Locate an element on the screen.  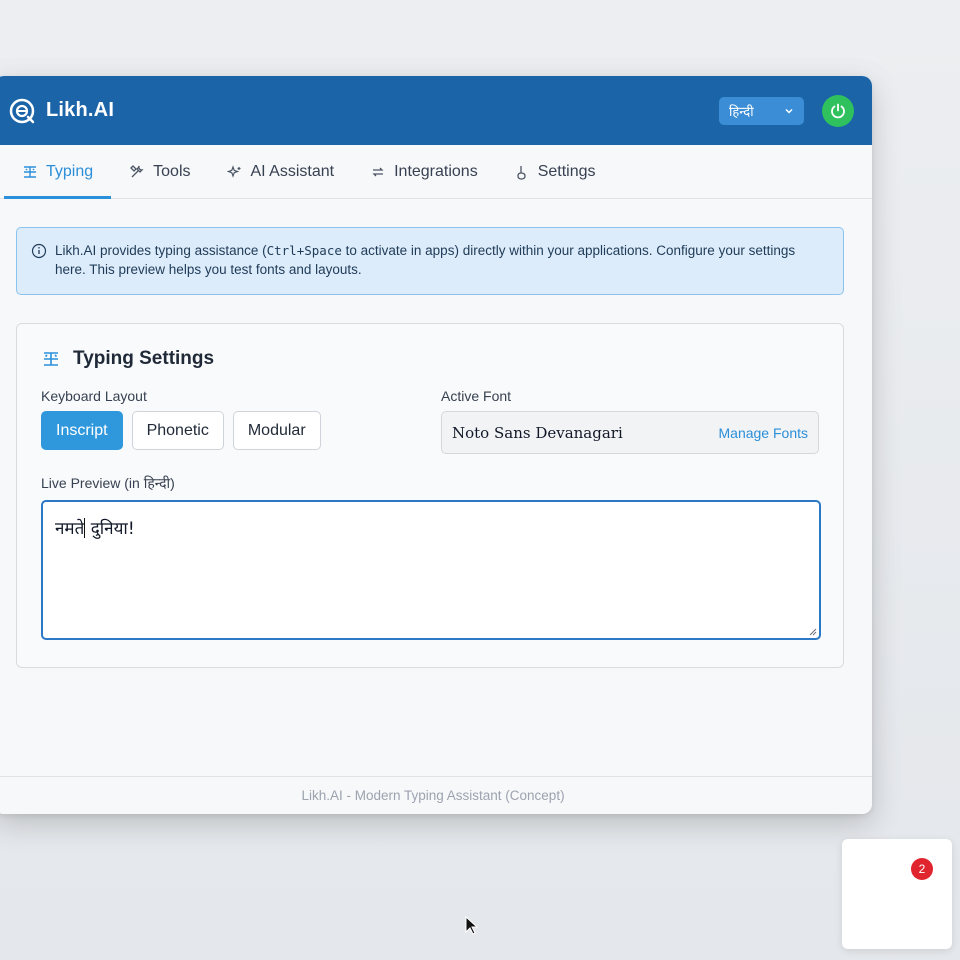
tab-typing: Typing is located at coordinates (58, 172).